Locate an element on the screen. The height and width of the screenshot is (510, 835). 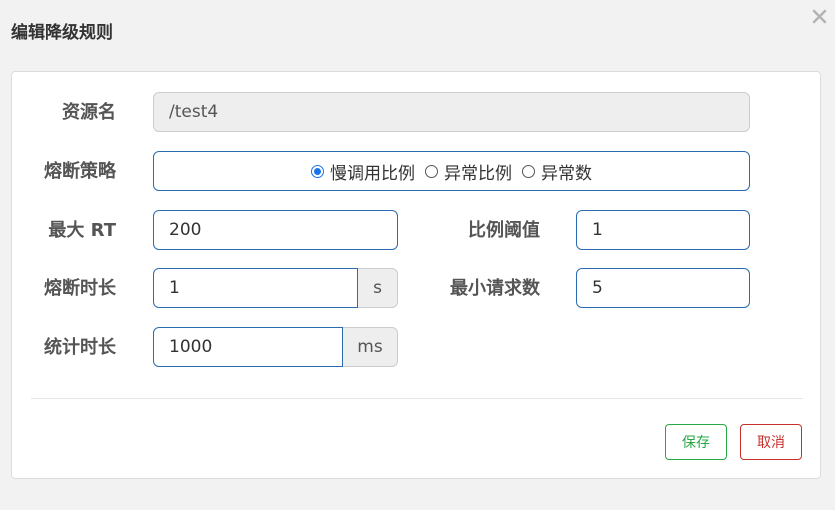
save-button: 保存 is located at coordinates (696, 442).